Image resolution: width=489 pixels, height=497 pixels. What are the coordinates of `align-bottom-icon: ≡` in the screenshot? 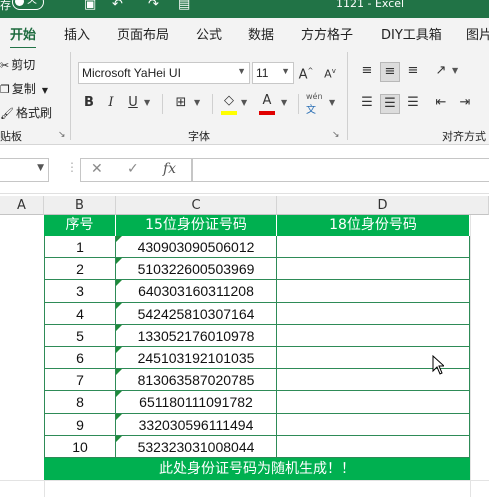 It's located at (413, 71).